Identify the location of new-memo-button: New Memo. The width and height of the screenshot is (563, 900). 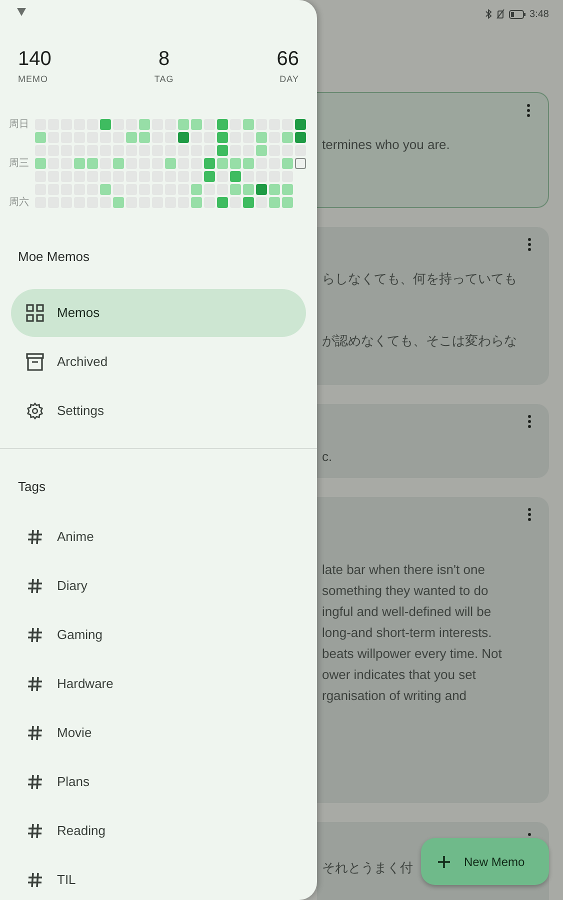
(485, 861).